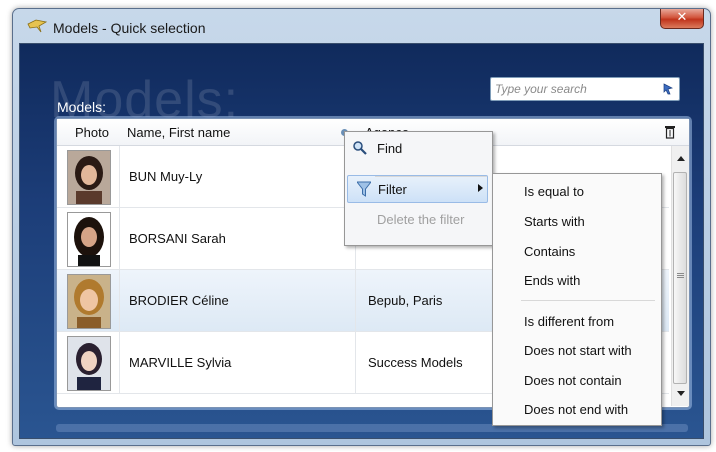 This screenshot has height=452, width=716. I want to click on submenu-item-ends-with: Ends with, so click(552, 280).